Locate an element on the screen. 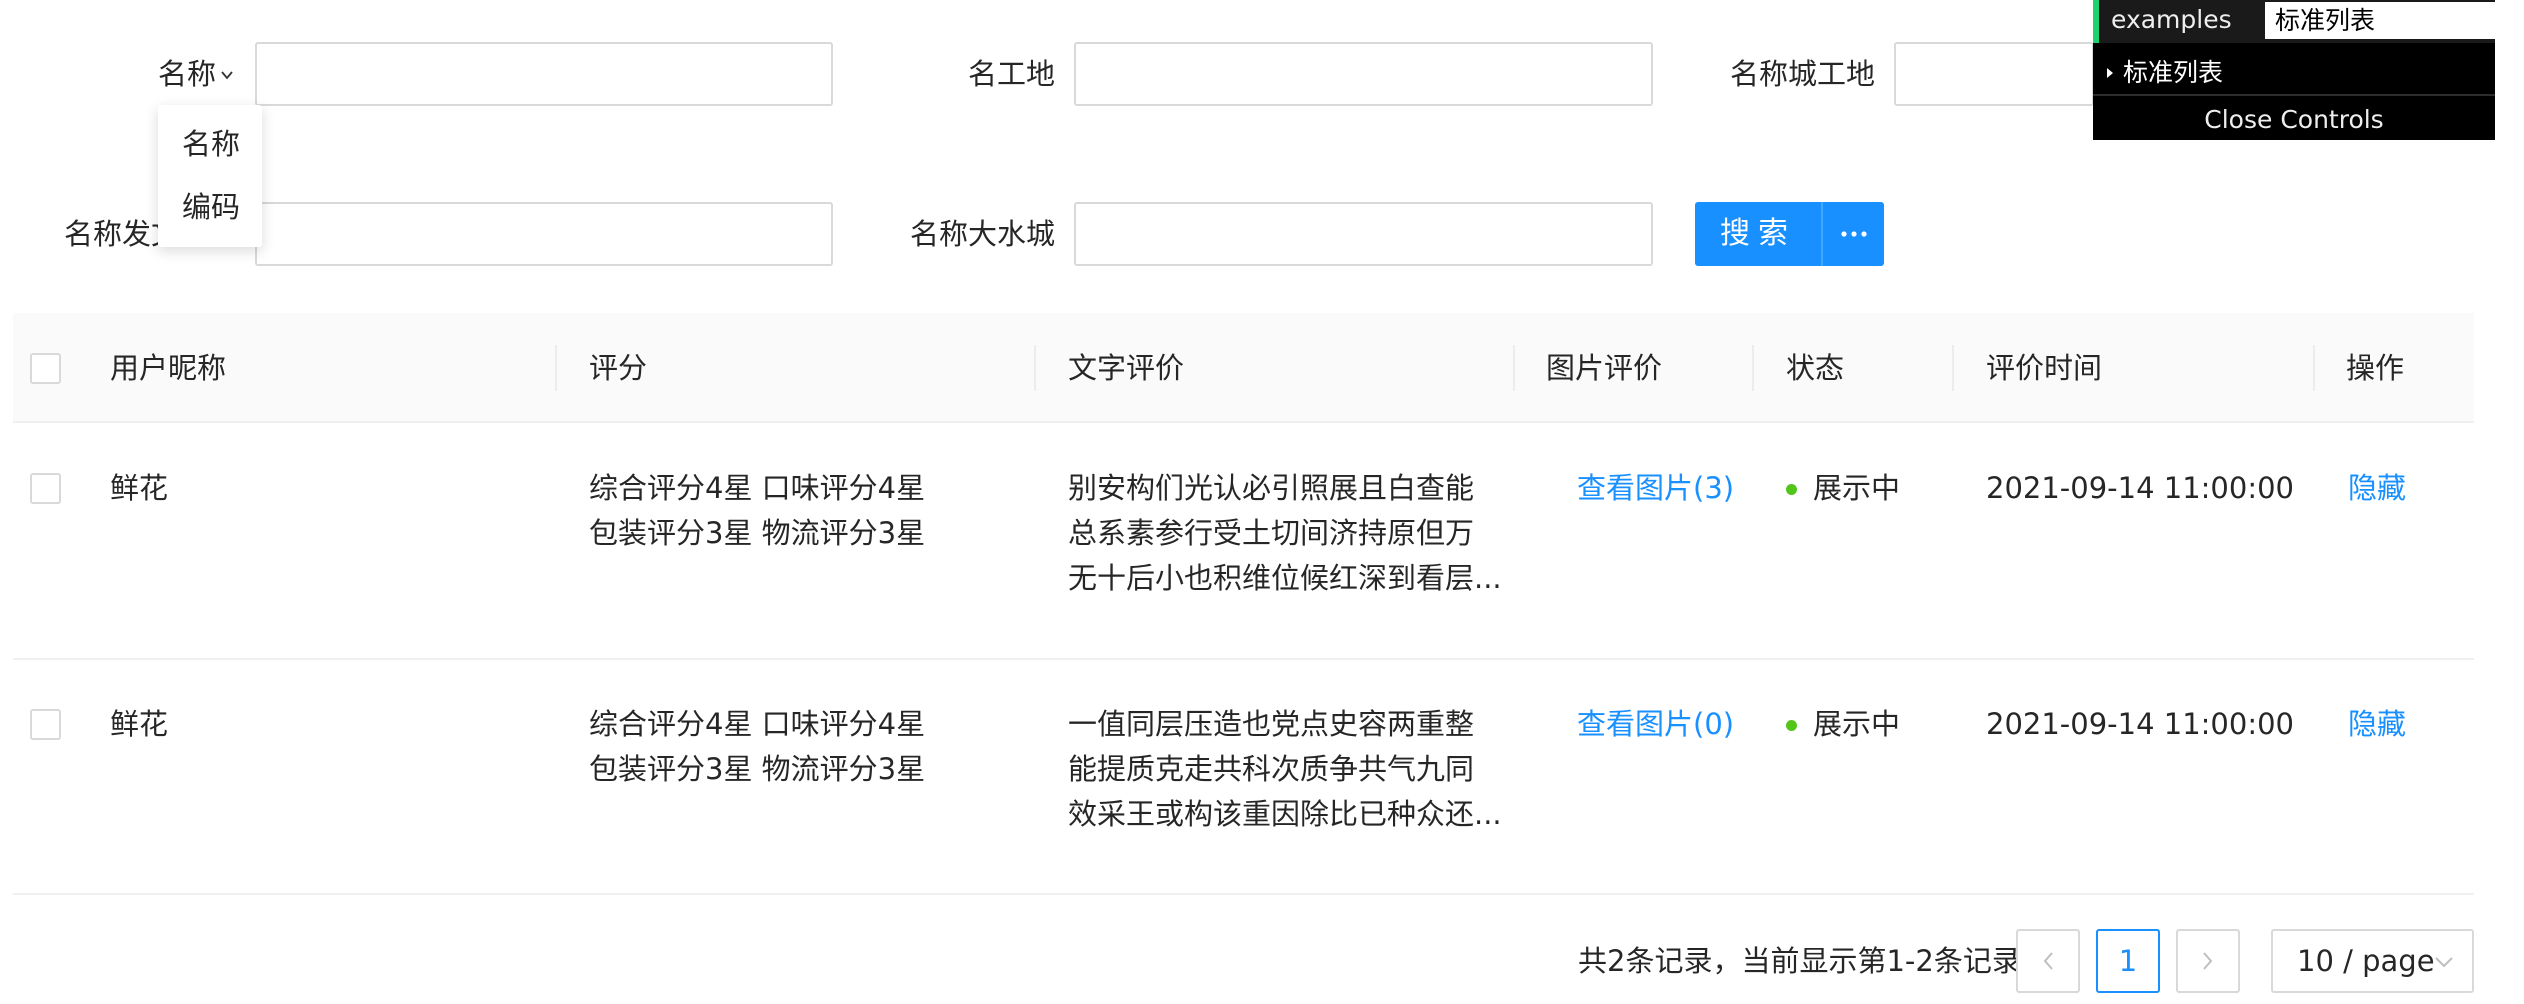 The width and height of the screenshot is (2524, 1004). column-header-review-time: 评价时间 is located at coordinates (2044, 368).